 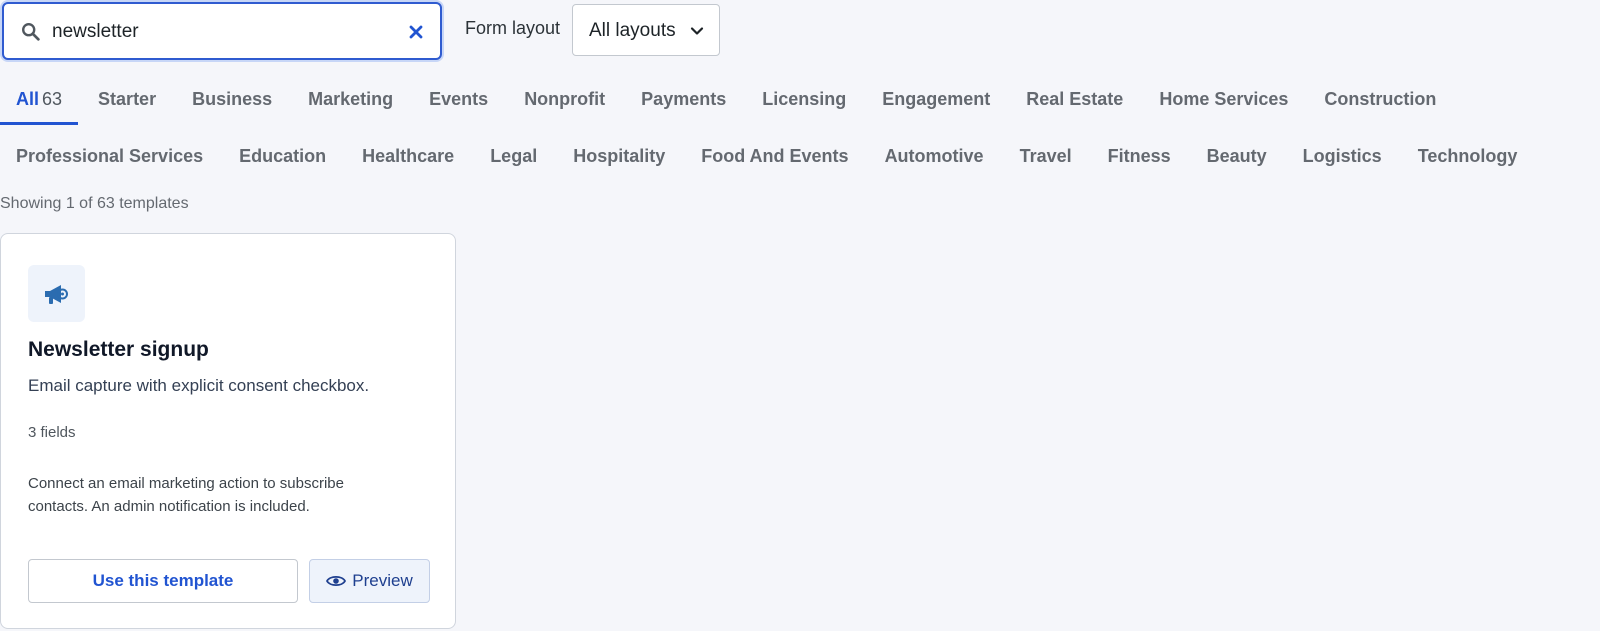 I want to click on megaphone-icon, so click(x=56, y=294).